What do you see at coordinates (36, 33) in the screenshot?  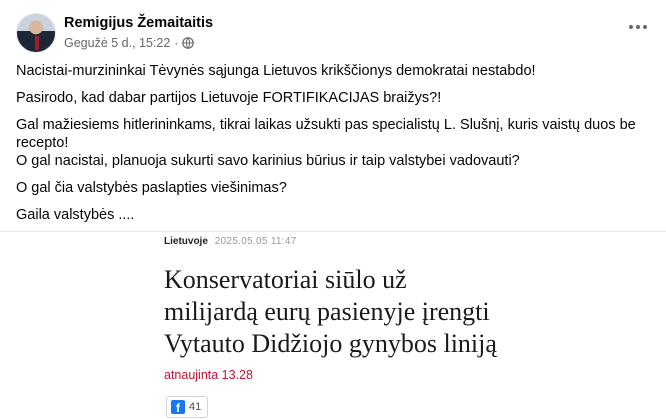 I see `avatar` at bounding box center [36, 33].